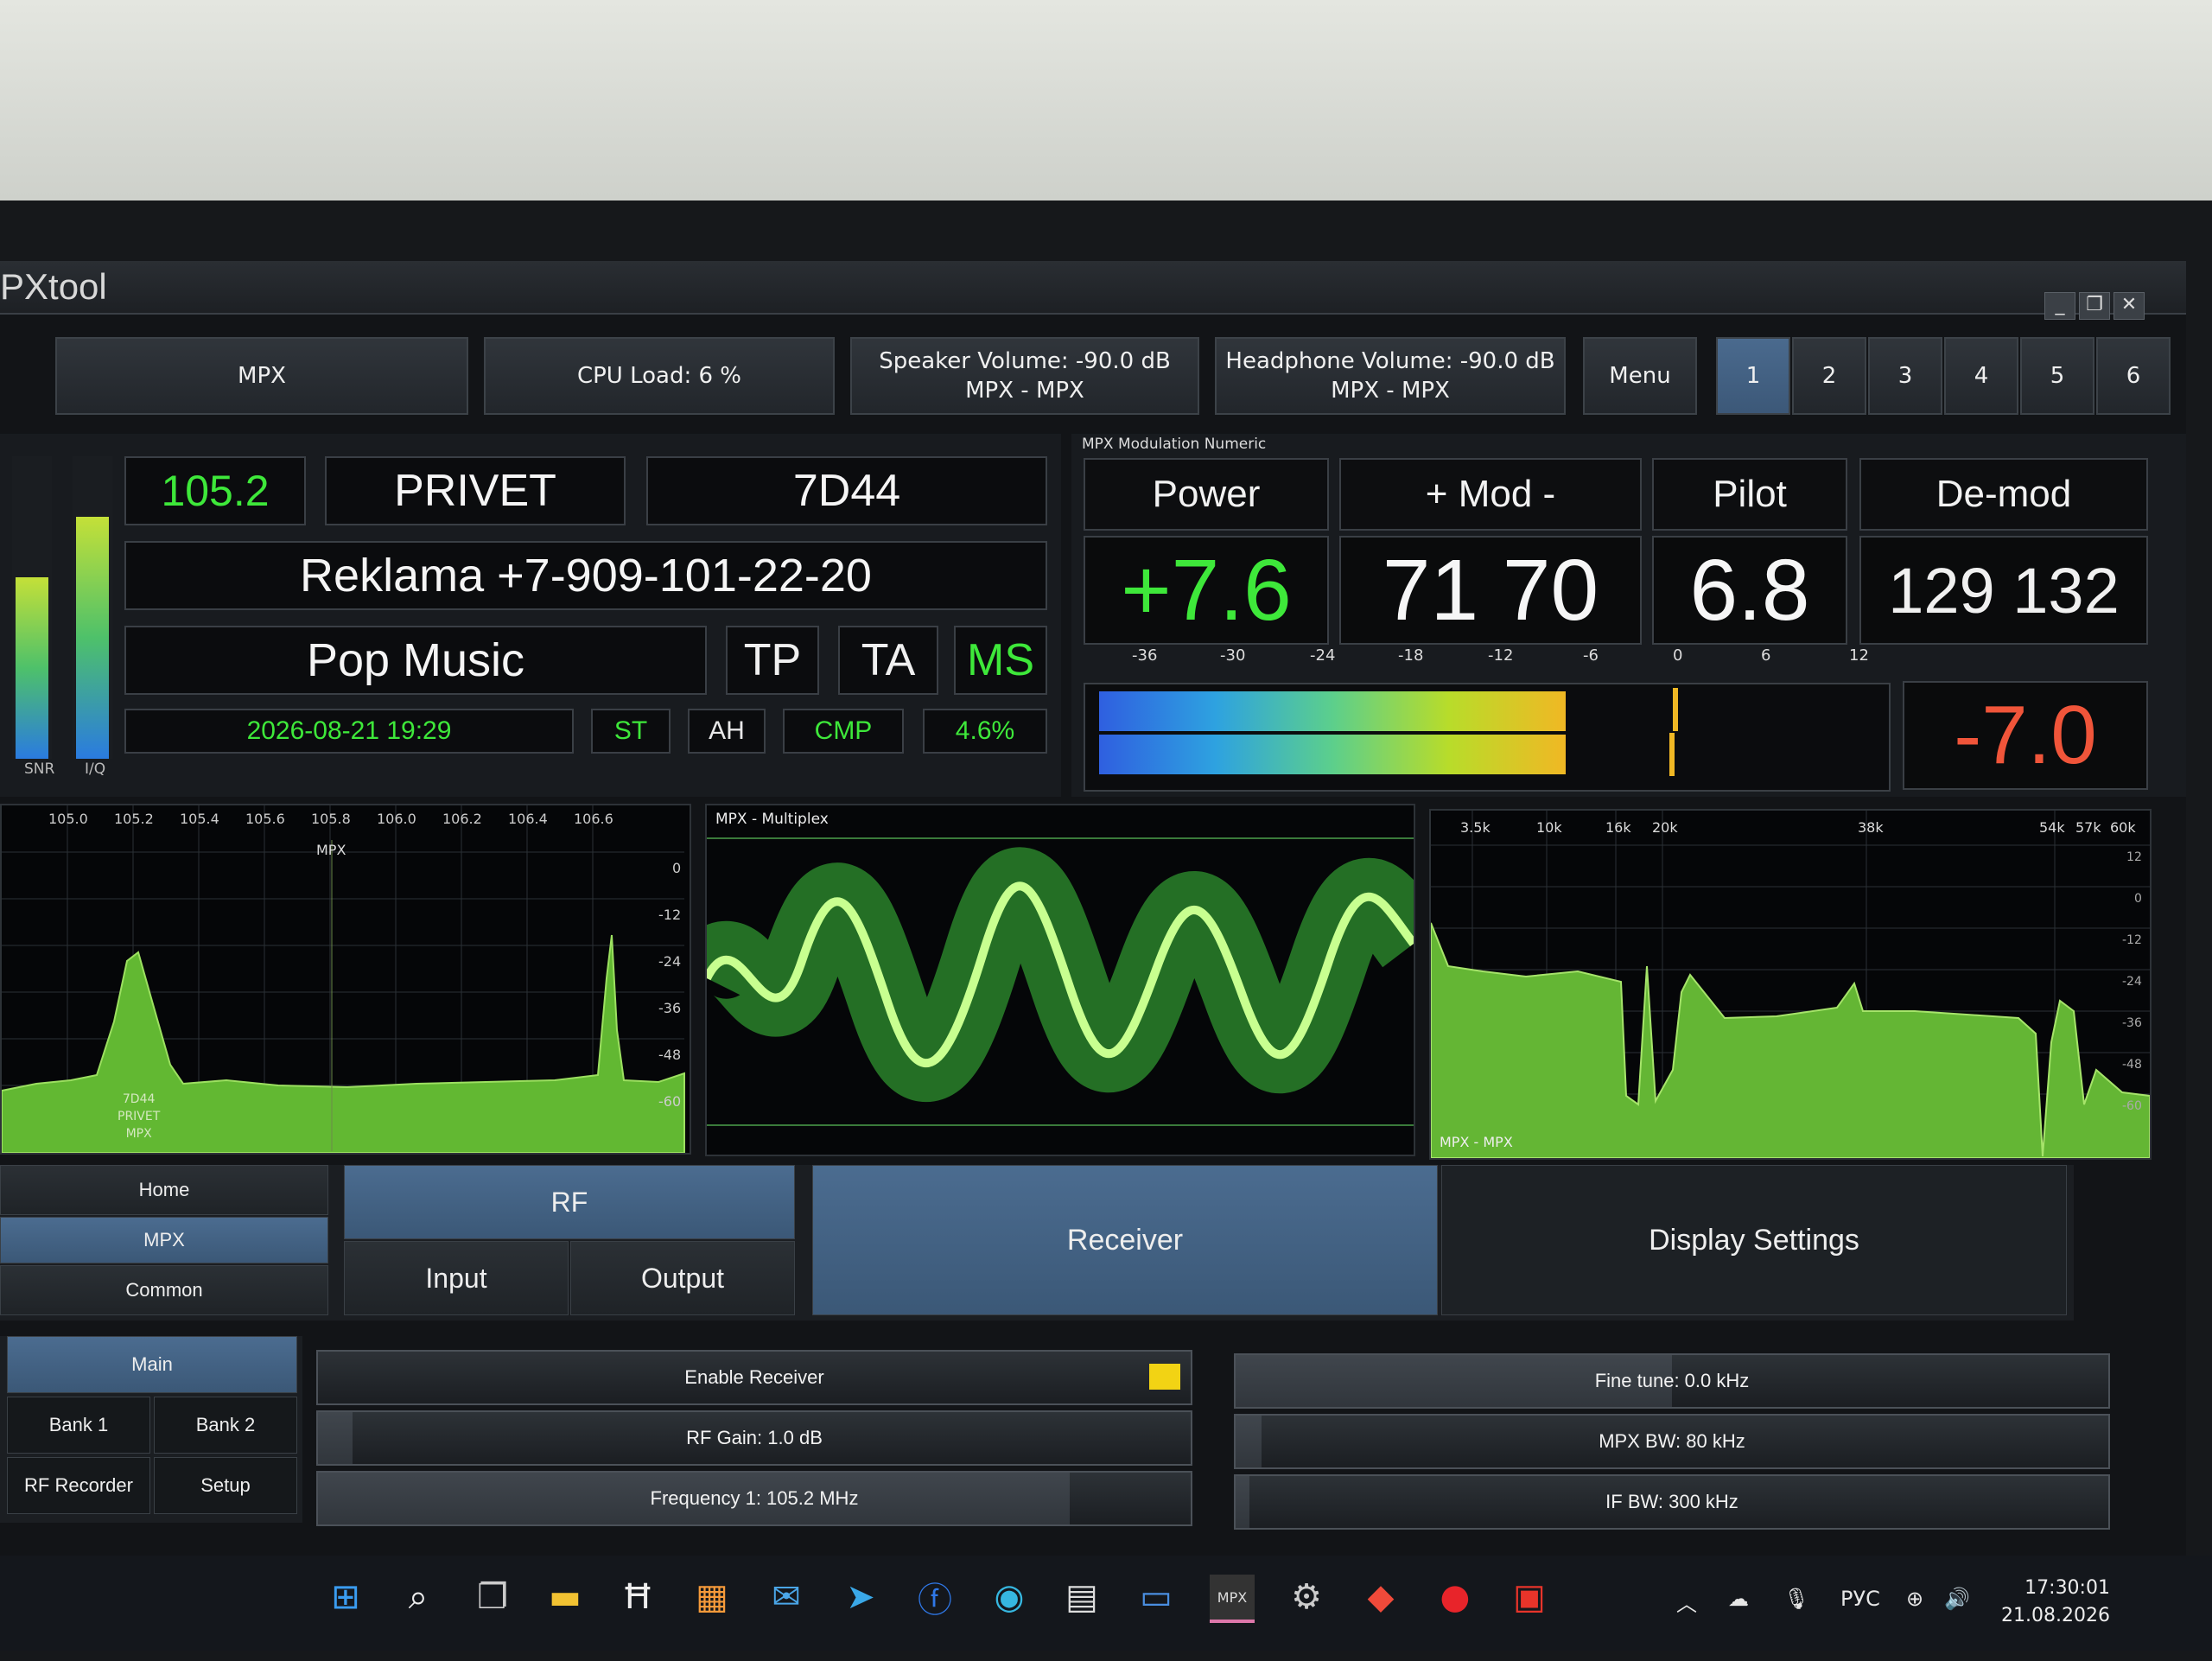  Describe the element at coordinates (1860, 1599) in the screenshot. I see `language-indicator: РУС` at that location.